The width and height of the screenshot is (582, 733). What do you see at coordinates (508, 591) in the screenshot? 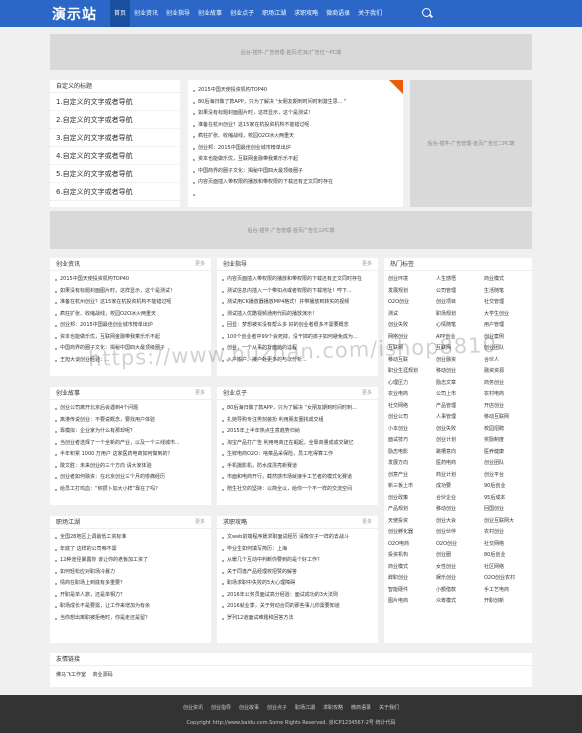
I see `tag-link: 手工艺电商` at bounding box center [508, 591].